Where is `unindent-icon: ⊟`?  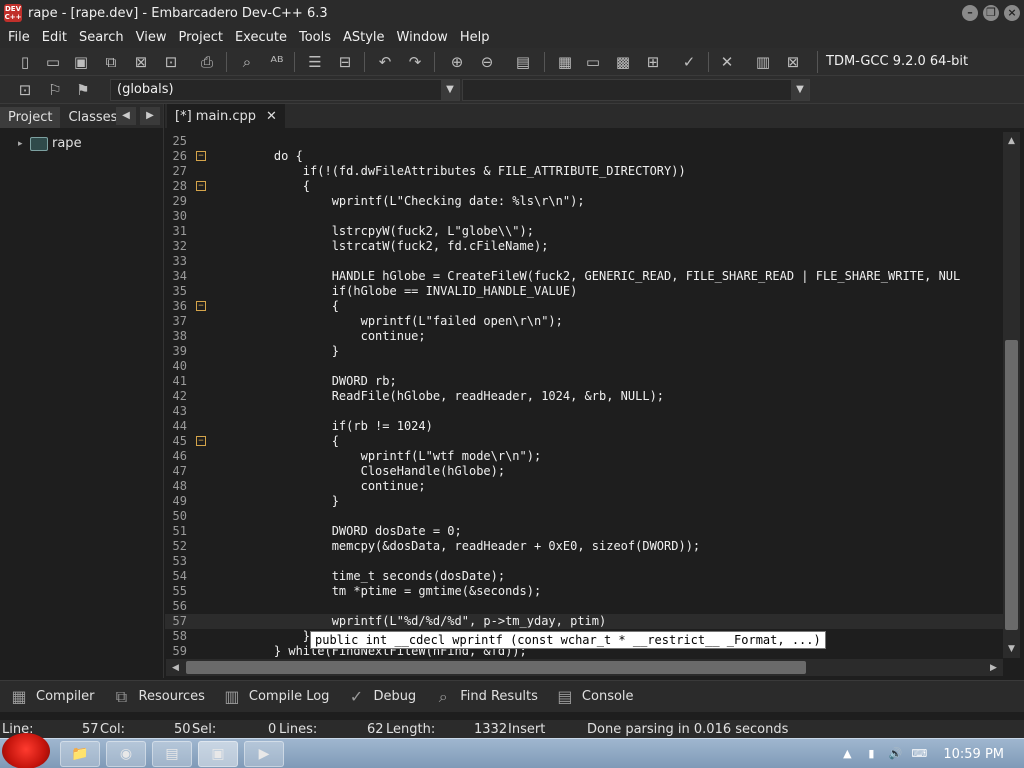
unindent-icon: ⊟ is located at coordinates (345, 62).